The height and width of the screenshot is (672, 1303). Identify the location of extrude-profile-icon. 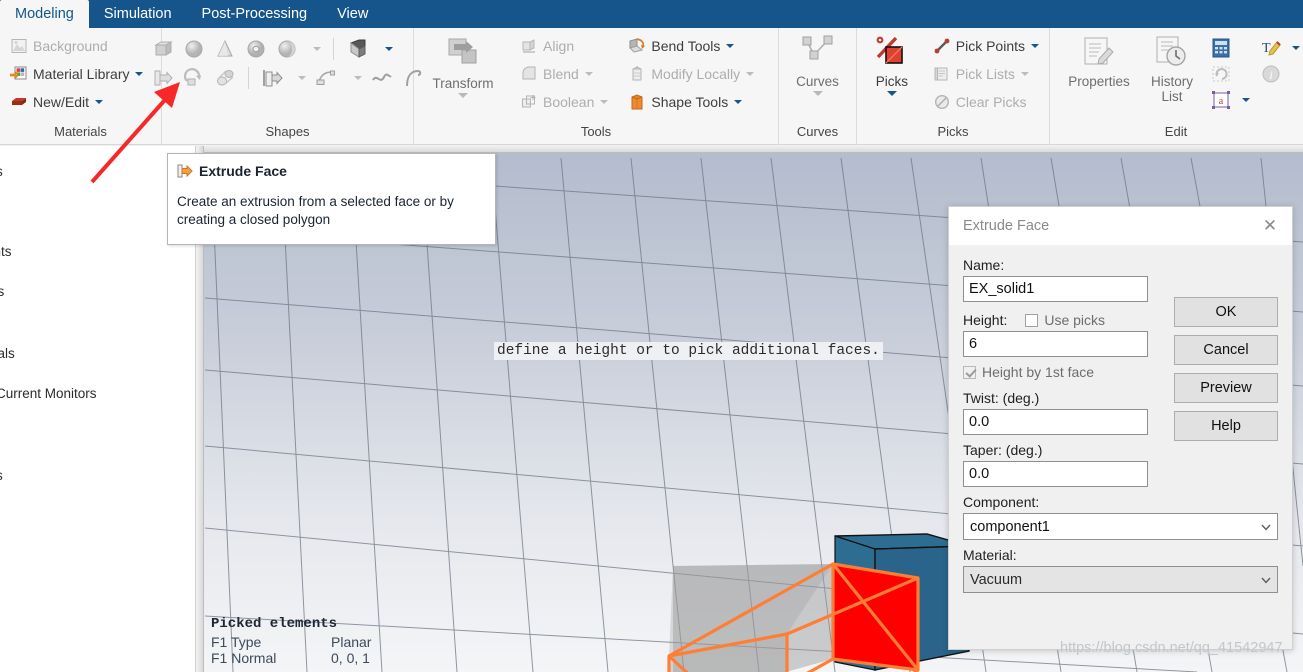
(272, 78).